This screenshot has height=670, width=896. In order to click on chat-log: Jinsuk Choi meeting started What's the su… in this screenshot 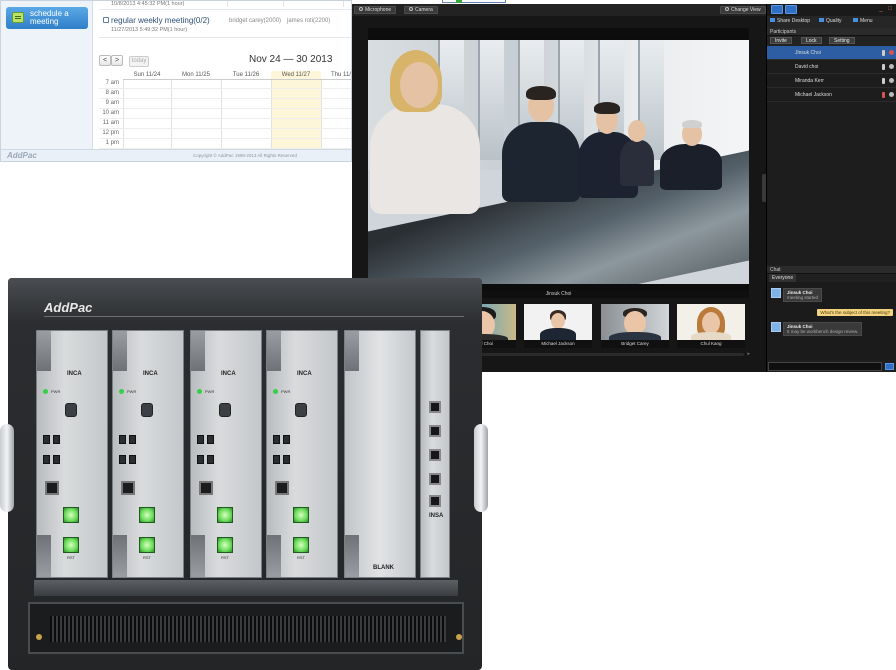, I will do `click(831, 321)`.